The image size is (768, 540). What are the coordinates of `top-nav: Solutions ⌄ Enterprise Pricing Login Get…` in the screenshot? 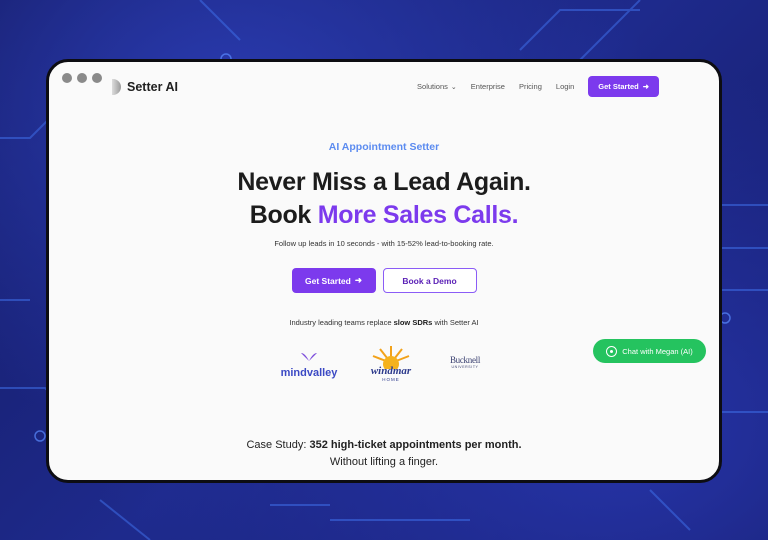 It's located at (538, 86).